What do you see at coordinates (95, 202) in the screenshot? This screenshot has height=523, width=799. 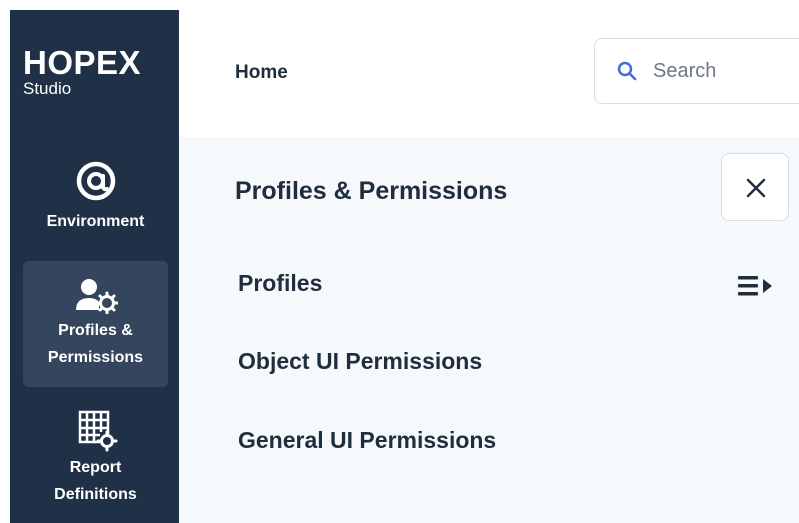 I see `sidebar-item-environment: Environment` at bounding box center [95, 202].